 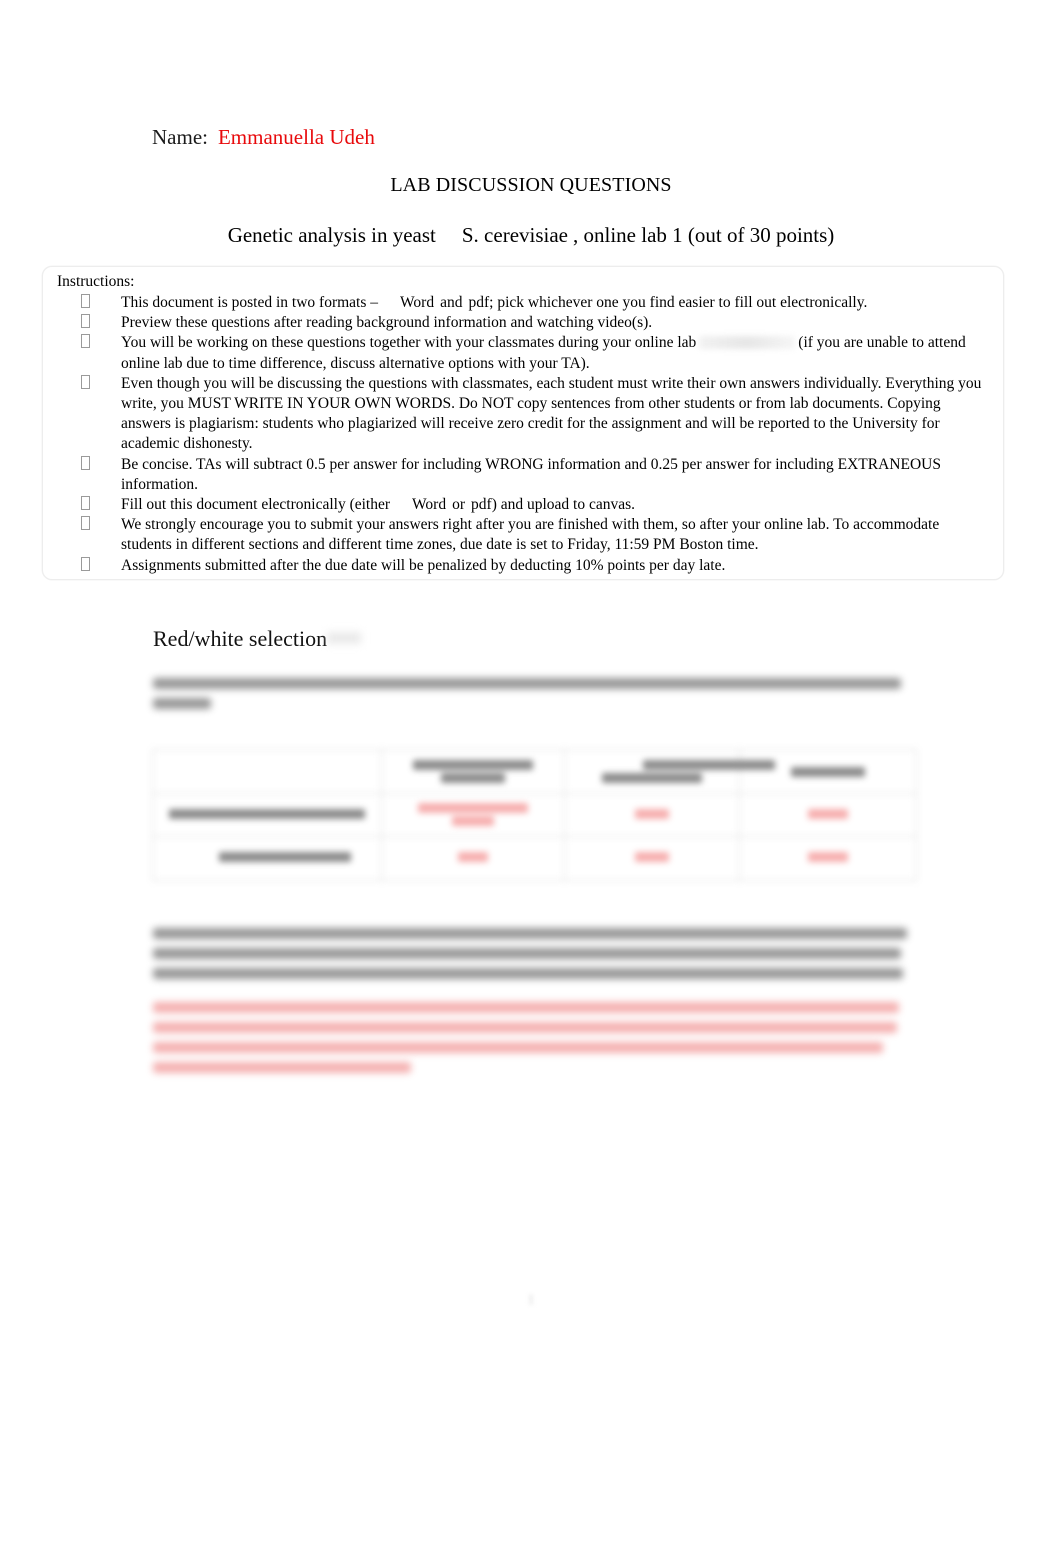 What do you see at coordinates (481, 302) in the screenshot?
I see `instruction-1-word2: pdf;` at bounding box center [481, 302].